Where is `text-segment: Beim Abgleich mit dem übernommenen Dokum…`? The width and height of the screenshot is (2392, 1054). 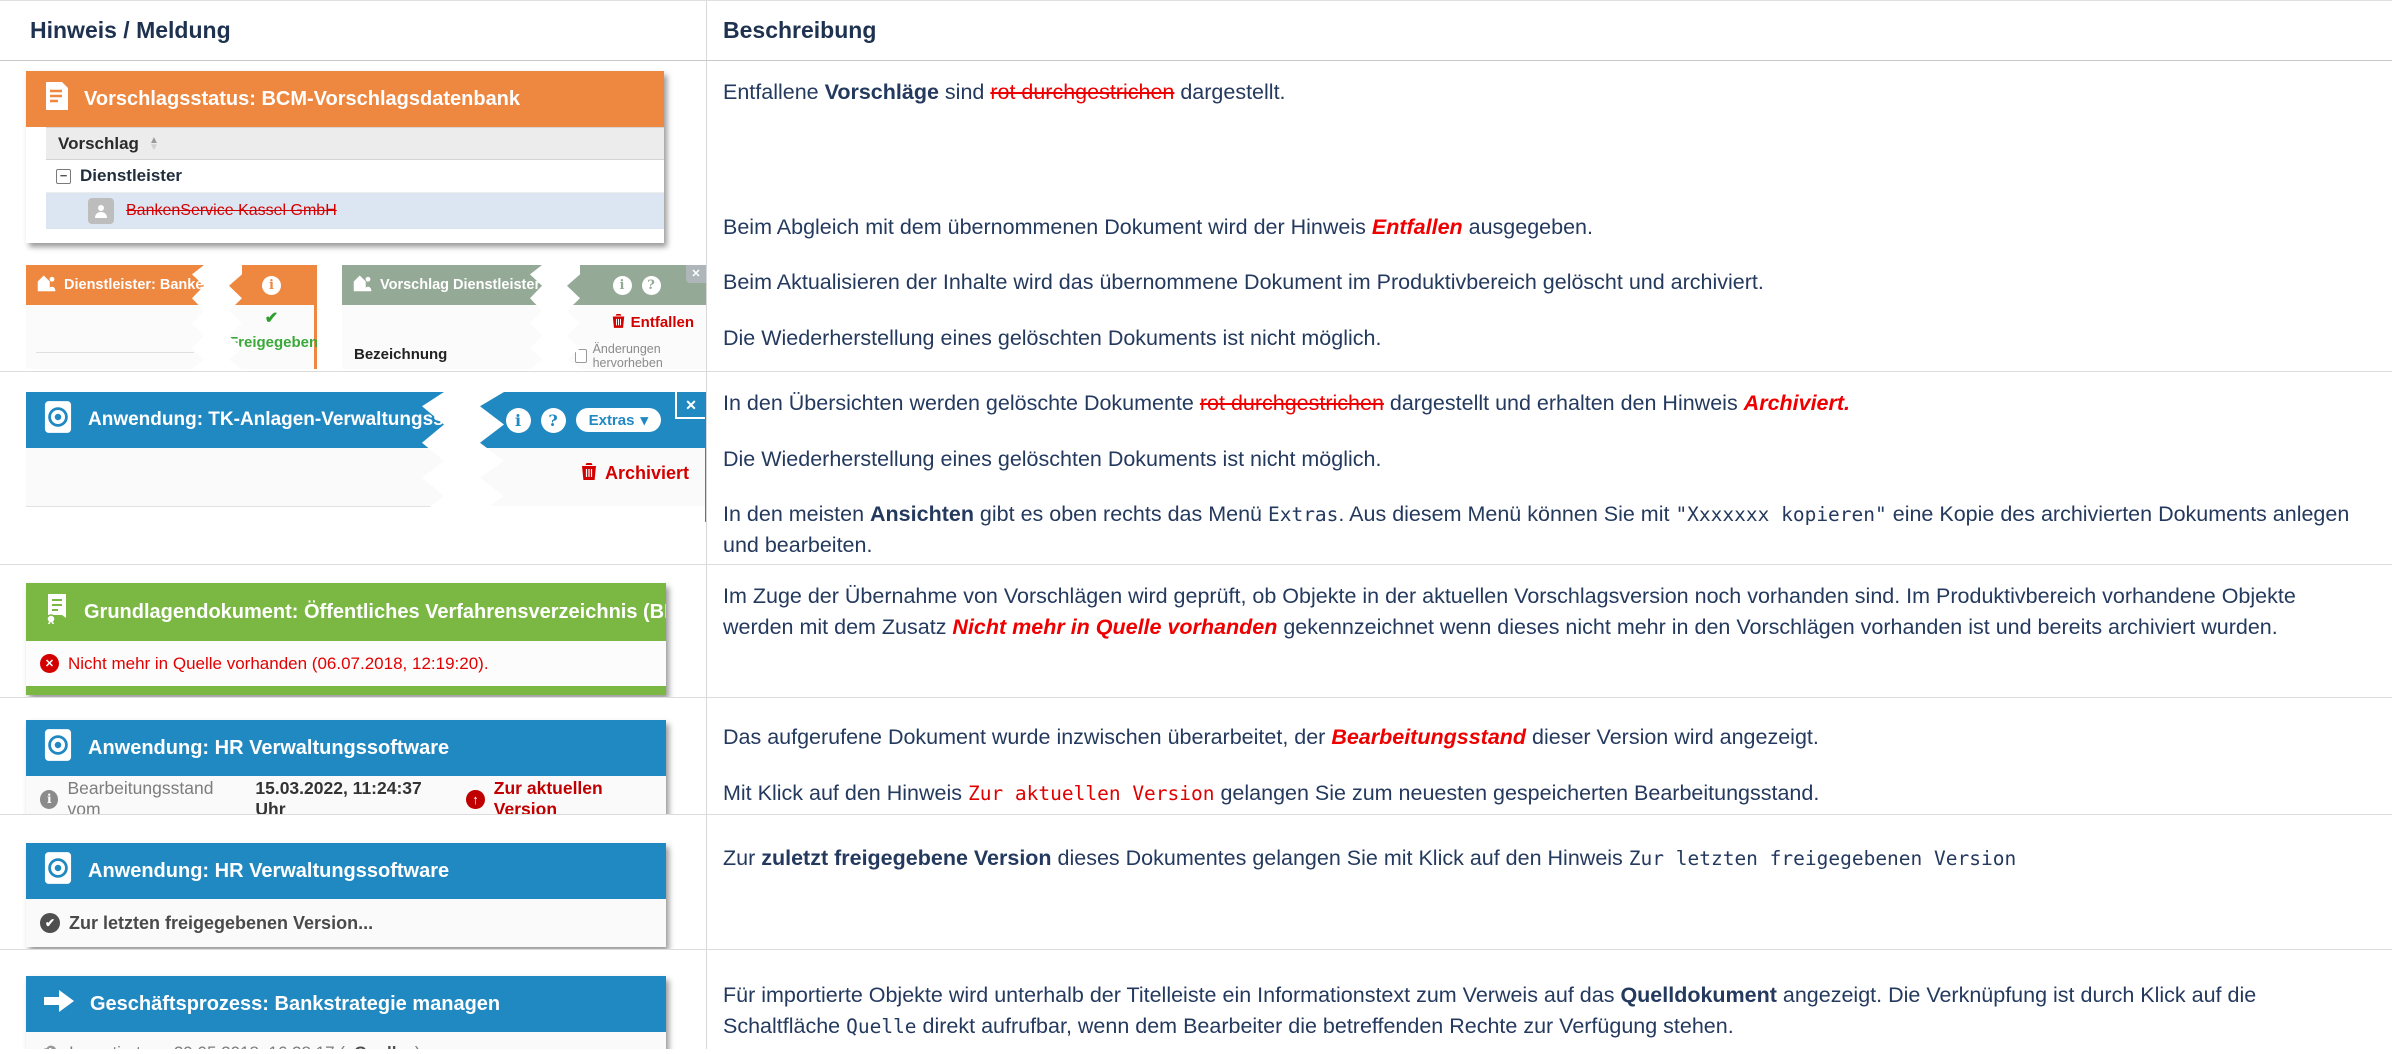 text-segment: Beim Abgleich mit dem übernommenen Dokum… is located at coordinates (1047, 226).